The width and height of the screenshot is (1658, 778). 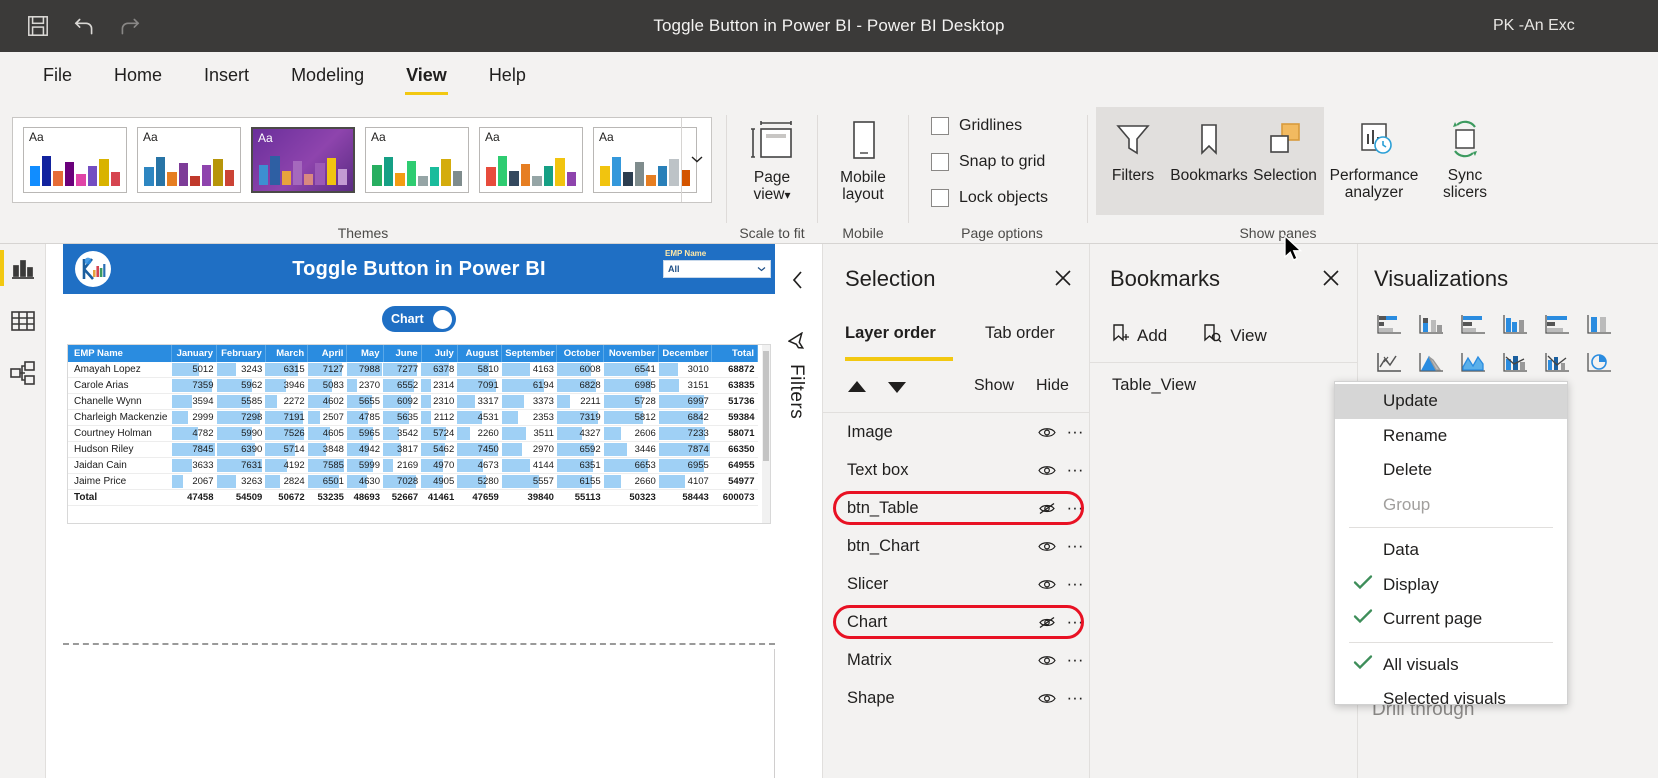 What do you see at coordinates (1515, 362) in the screenshot?
I see `line-stacked-column-chart-icon` at bounding box center [1515, 362].